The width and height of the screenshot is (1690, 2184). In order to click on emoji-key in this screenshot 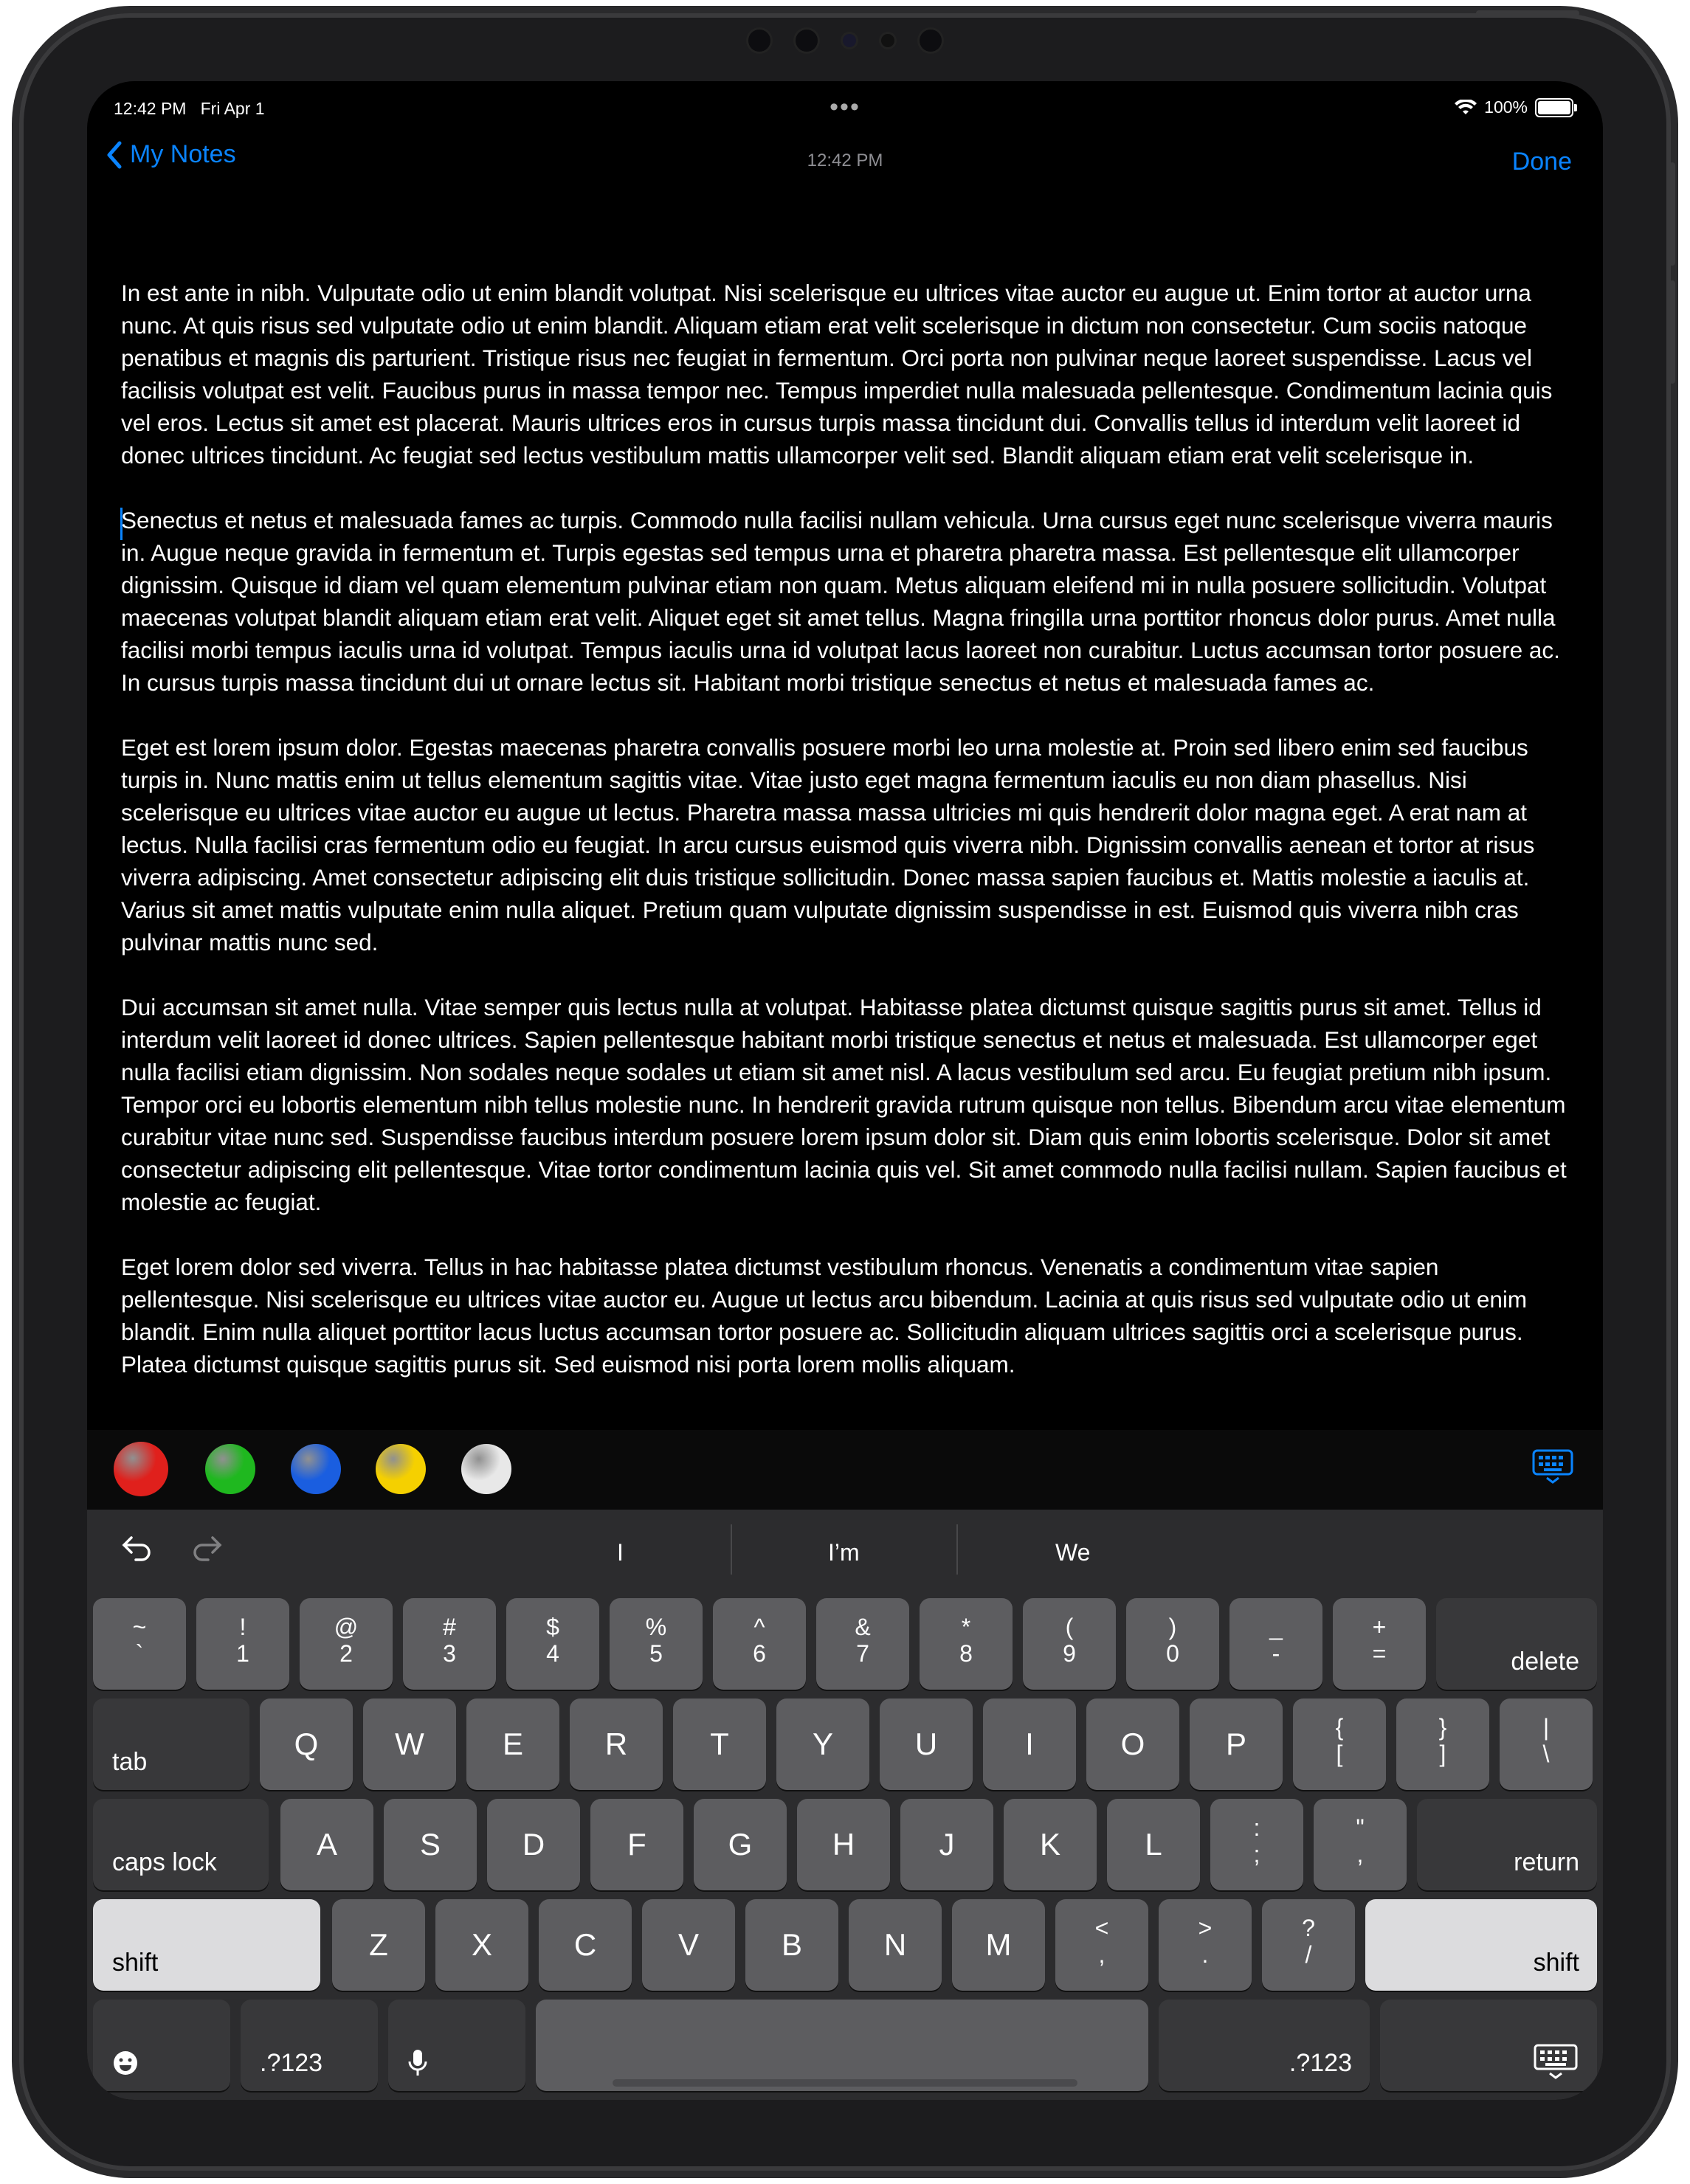, I will do `click(161, 2046)`.